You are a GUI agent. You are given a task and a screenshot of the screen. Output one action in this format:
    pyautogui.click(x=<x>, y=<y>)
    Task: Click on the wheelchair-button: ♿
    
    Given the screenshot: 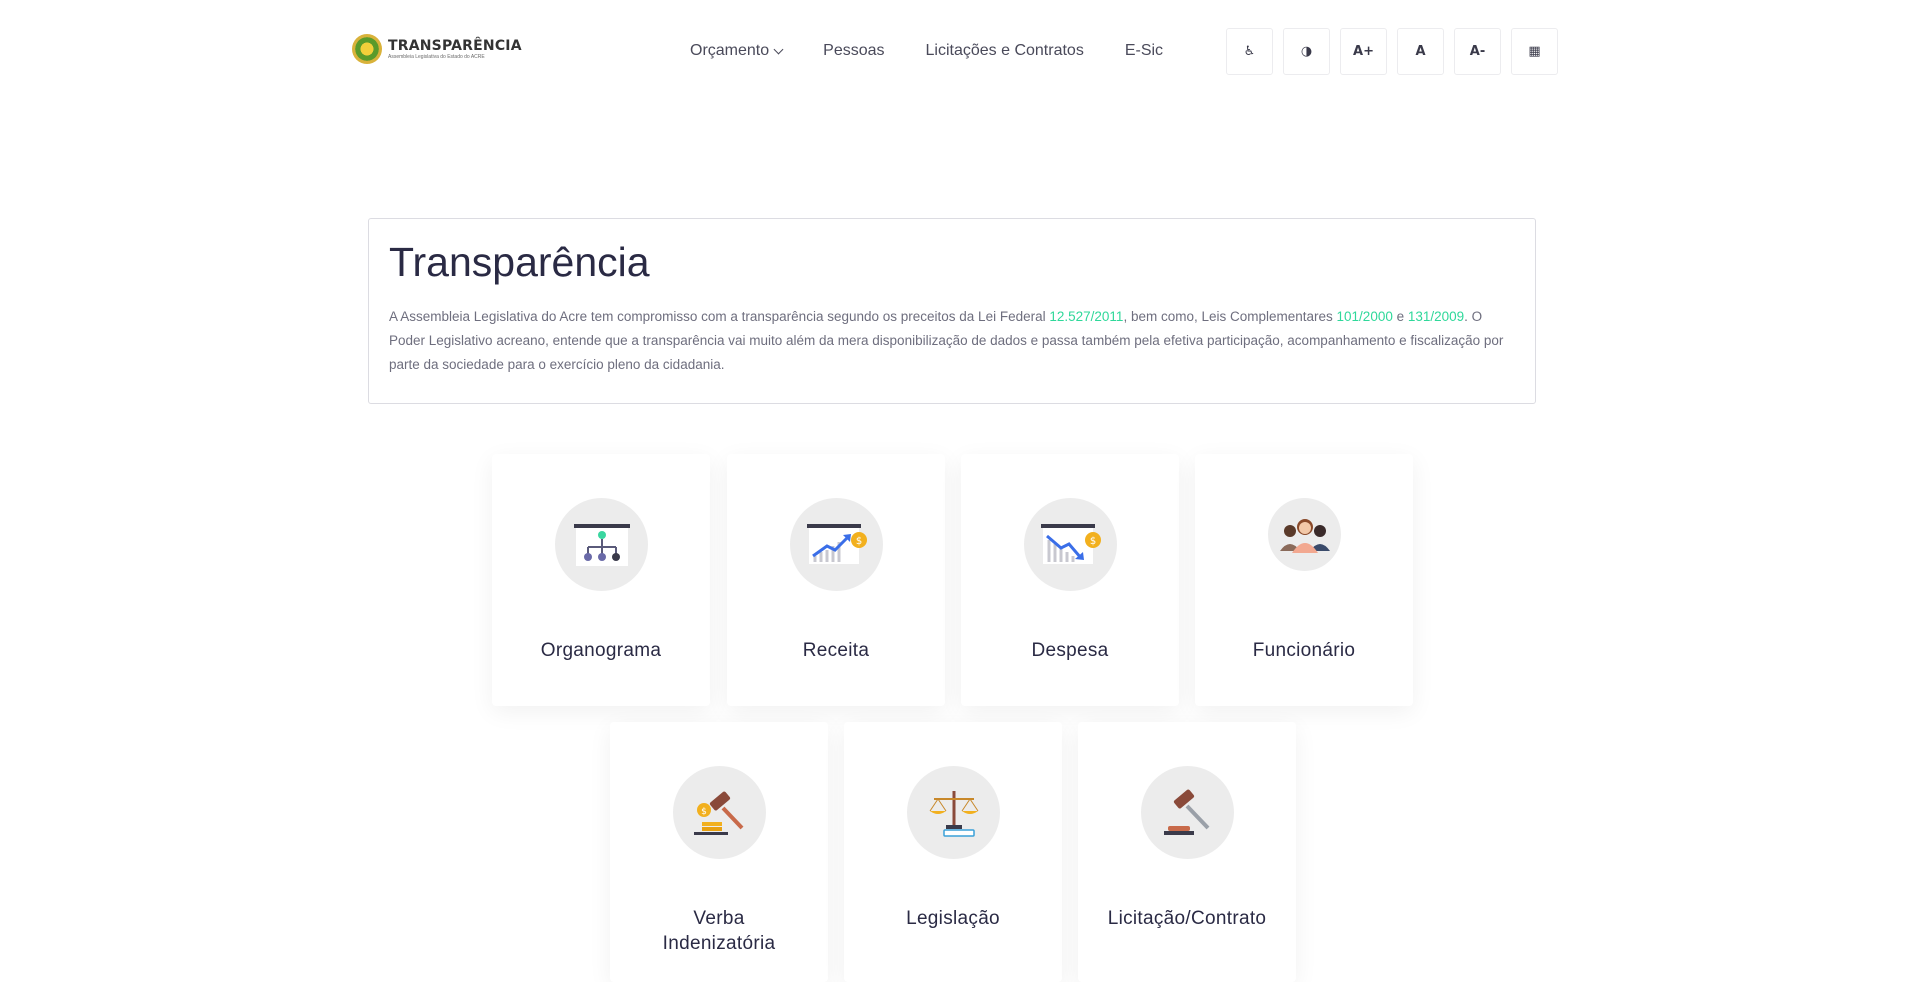 What is the action you would take?
    pyautogui.click(x=1249, y=51)
    